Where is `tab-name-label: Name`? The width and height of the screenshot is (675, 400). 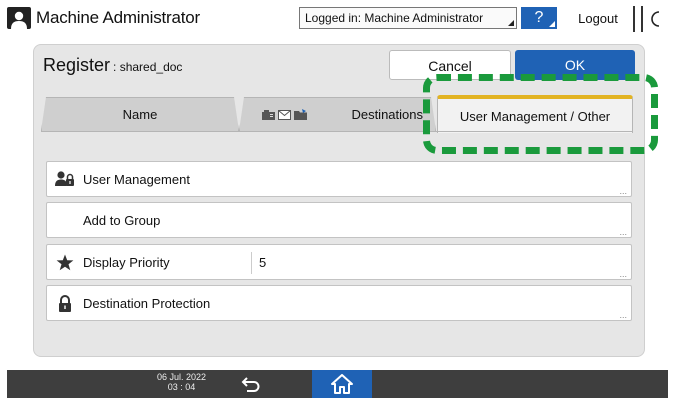
tab-name-label: Name is located at coordinates (140, 114).